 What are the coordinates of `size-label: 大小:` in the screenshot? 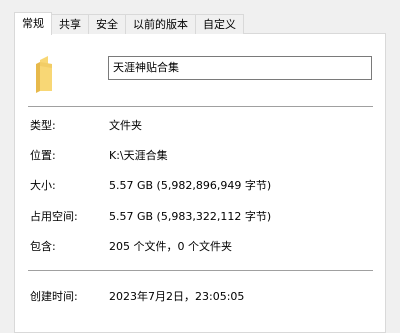 It's located at (43, 185).